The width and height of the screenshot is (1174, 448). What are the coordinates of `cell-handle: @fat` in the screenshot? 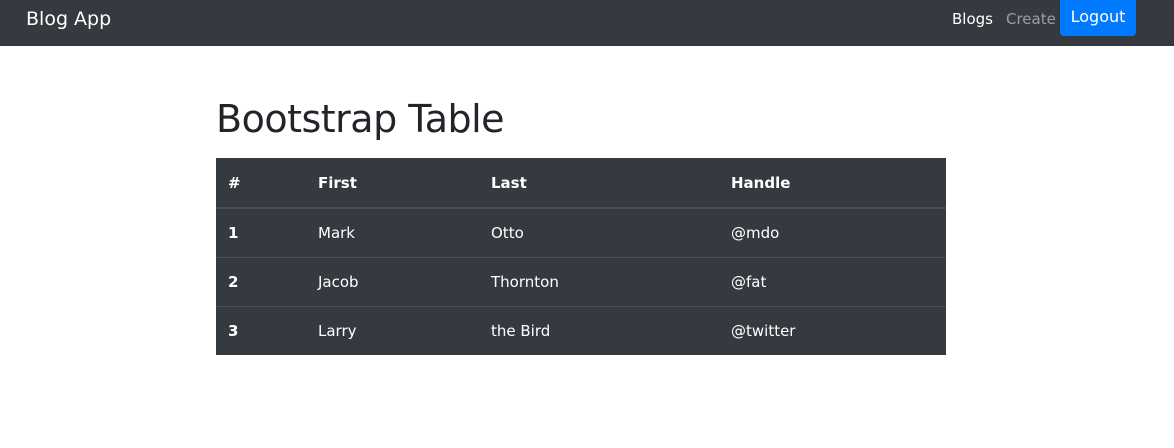 It's located at (832, 281).